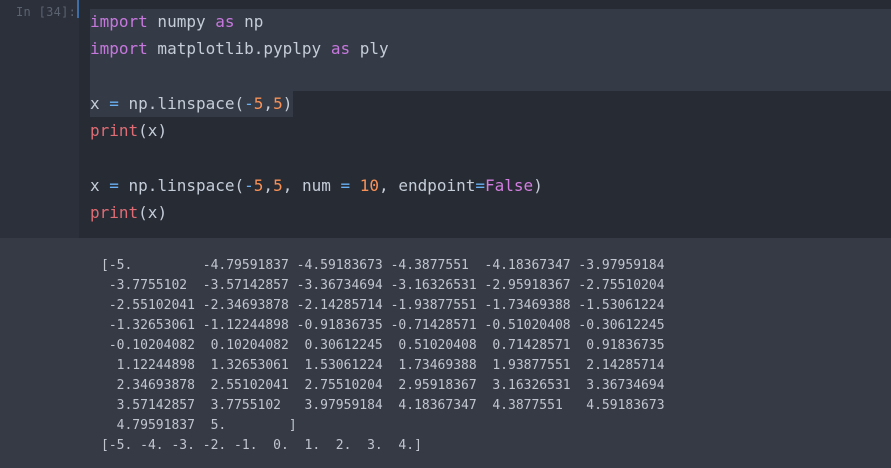  I want to click on code-line-1: import numpy as np, so click(176, 21).